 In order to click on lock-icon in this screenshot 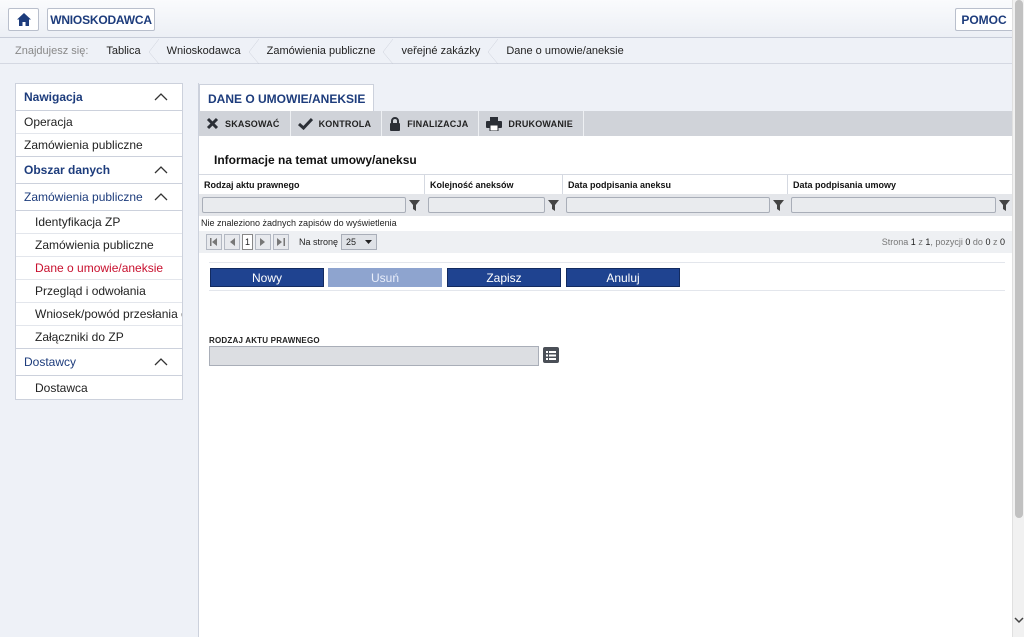, I will do `click(395, 123)`.